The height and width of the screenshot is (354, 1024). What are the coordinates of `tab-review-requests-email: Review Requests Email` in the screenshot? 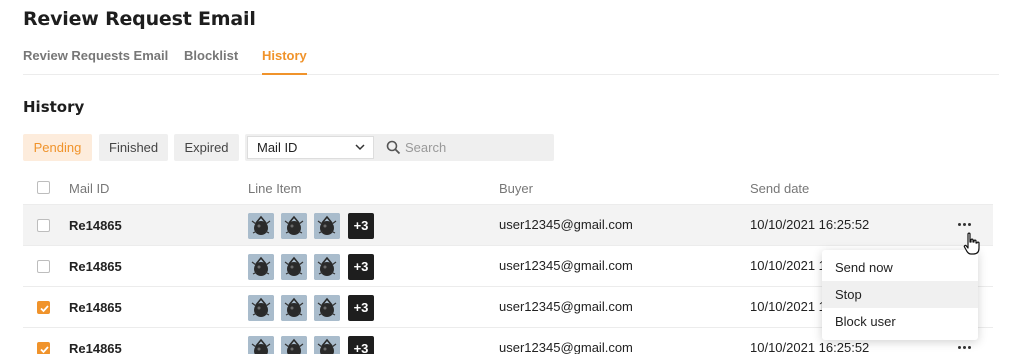 It's located at (95, 61).